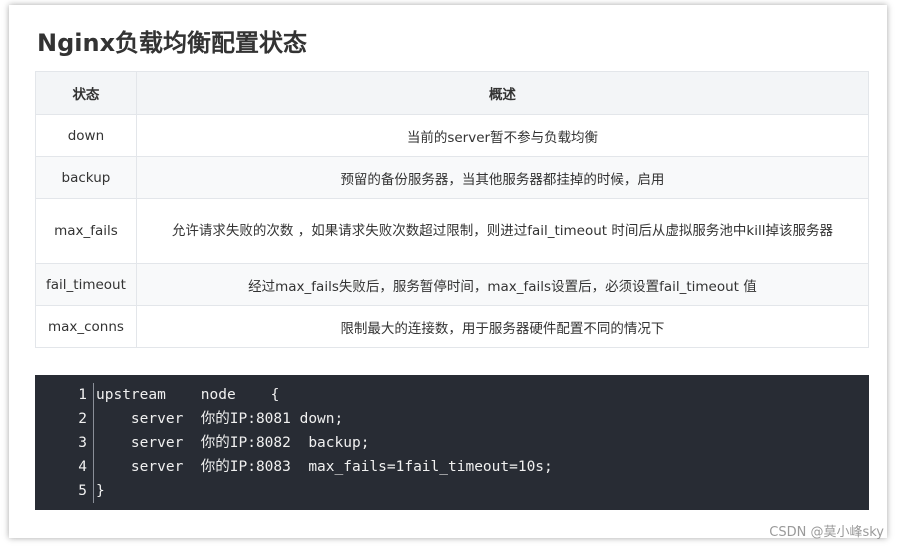 Image resolution: width=898 pixels, height=550 pixels. Describe the element at coordinates (502, 135) in the screenshot. I see `desc-cell: 当前的server暂不参与负载均衡` at that location.